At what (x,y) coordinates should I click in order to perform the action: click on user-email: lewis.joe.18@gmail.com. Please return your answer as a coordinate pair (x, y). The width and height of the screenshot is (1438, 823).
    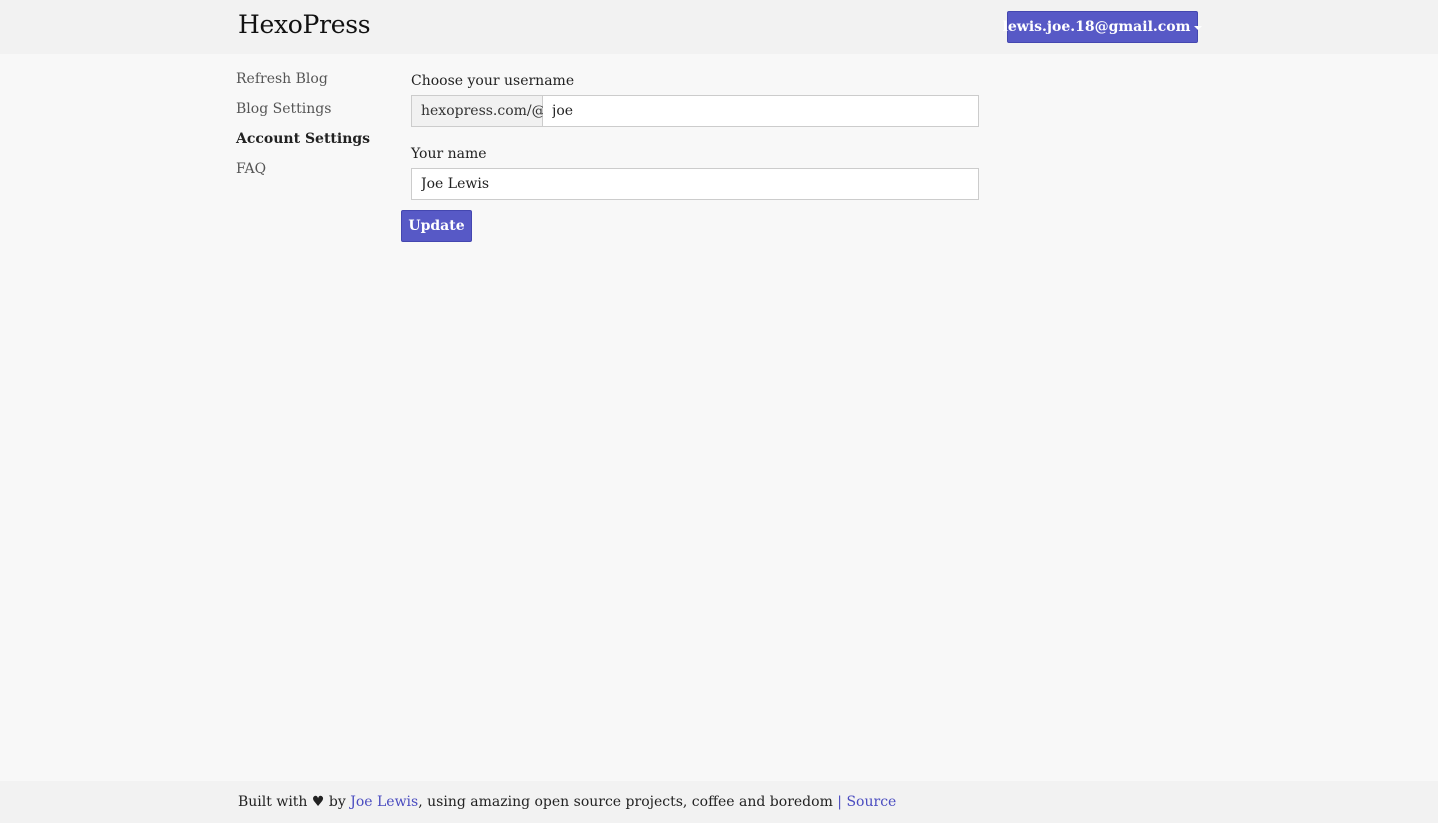
    Looking at the image, I should click on (1096, 27).